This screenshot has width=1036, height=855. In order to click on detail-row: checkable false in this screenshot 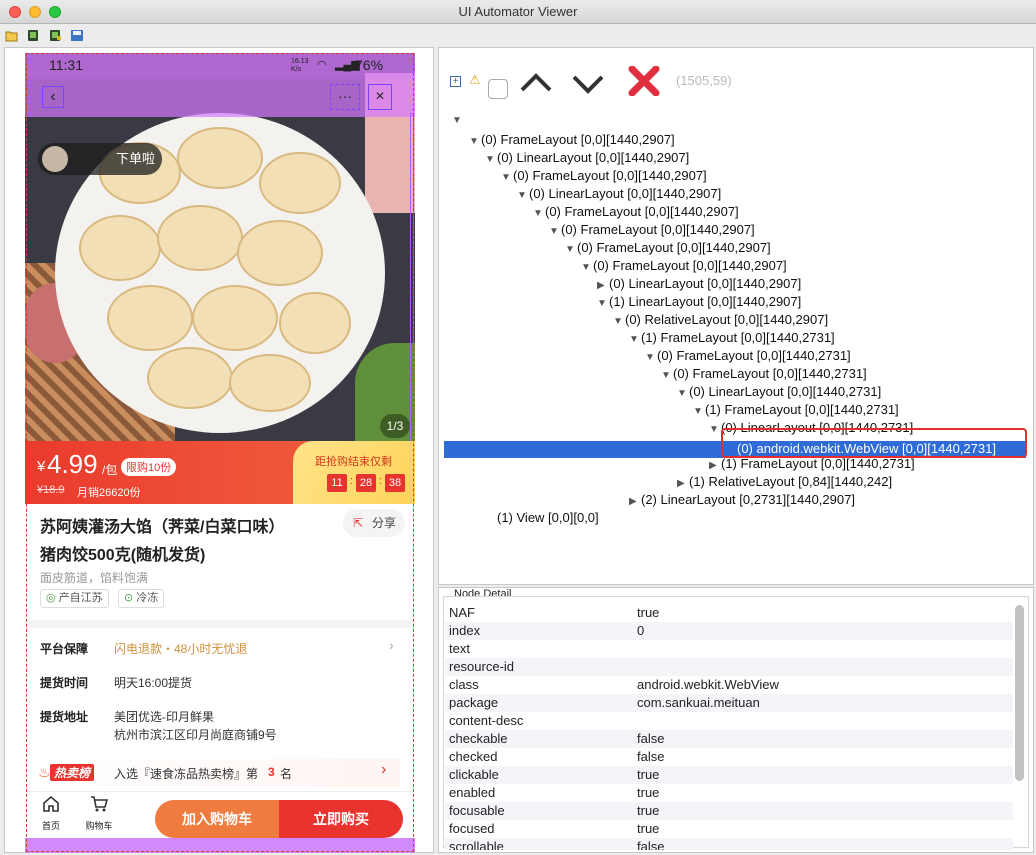, I will do `click(729, 739)`.